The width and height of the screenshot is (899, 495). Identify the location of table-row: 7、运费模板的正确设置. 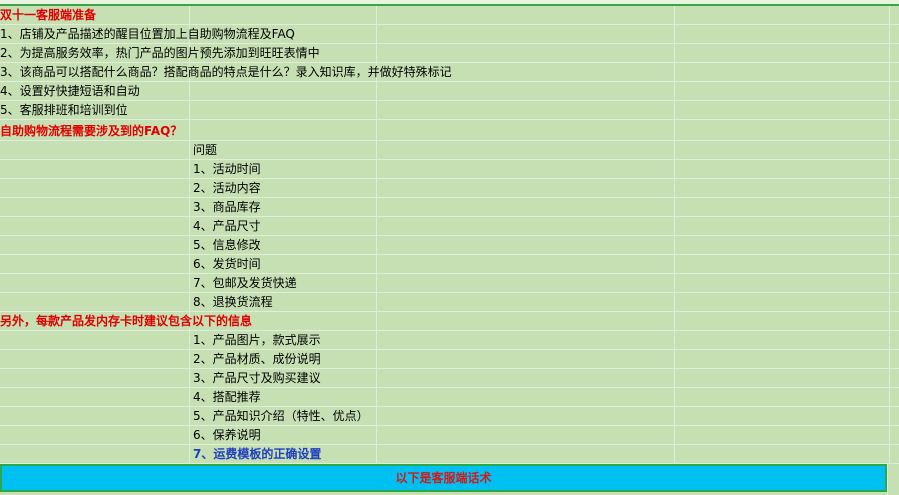
(449, 454).